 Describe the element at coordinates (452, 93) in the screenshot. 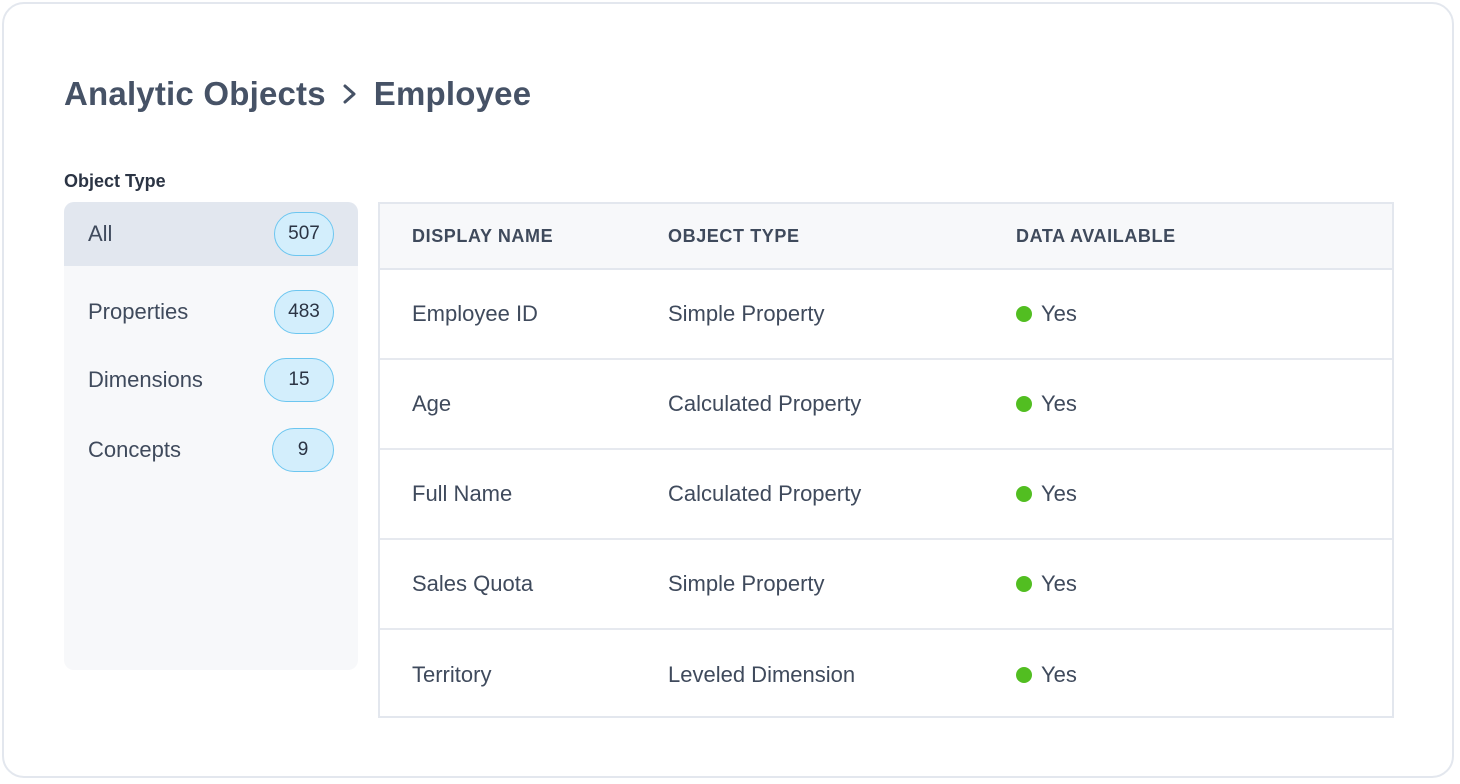

I see `breadcrumb-current: Employee` at that location.